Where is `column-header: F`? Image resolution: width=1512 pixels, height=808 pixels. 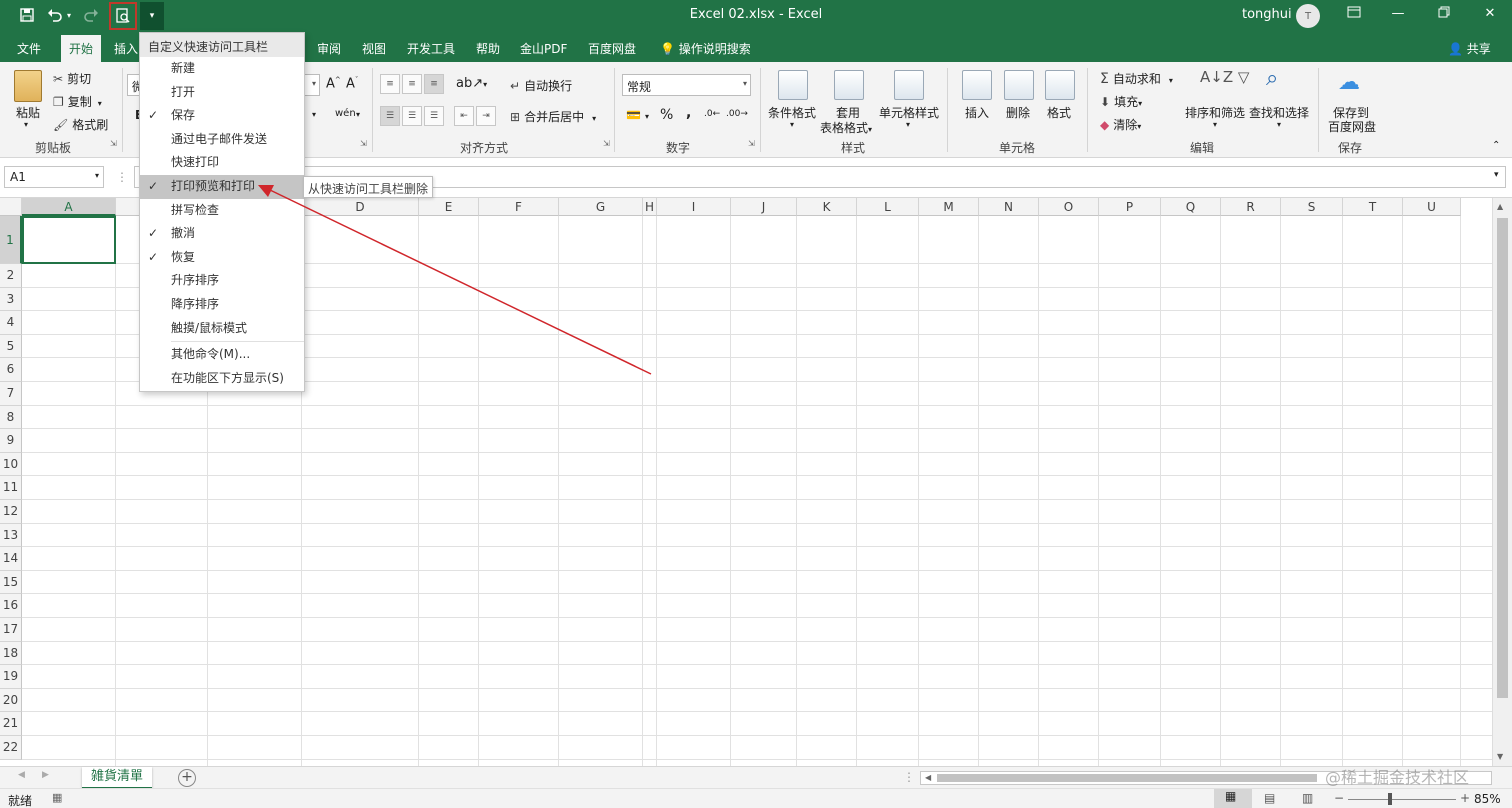 column-header: F is located at coordinates (519, 207).